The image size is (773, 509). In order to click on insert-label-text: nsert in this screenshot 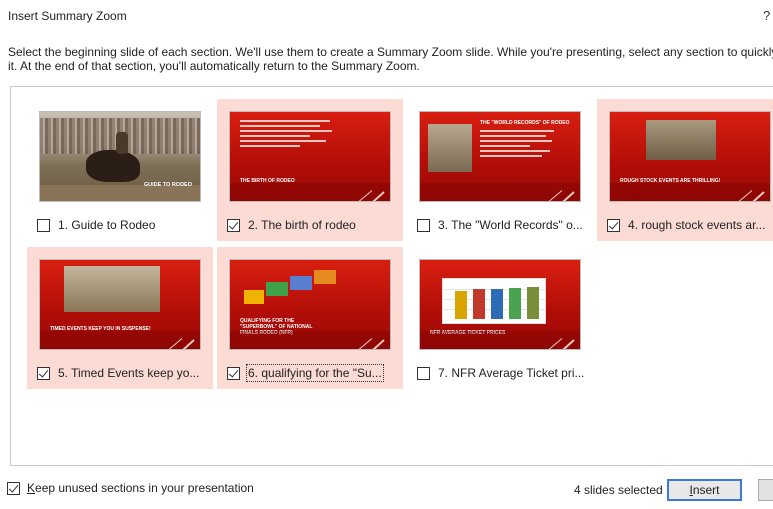, I will do `click(706, 490)`.